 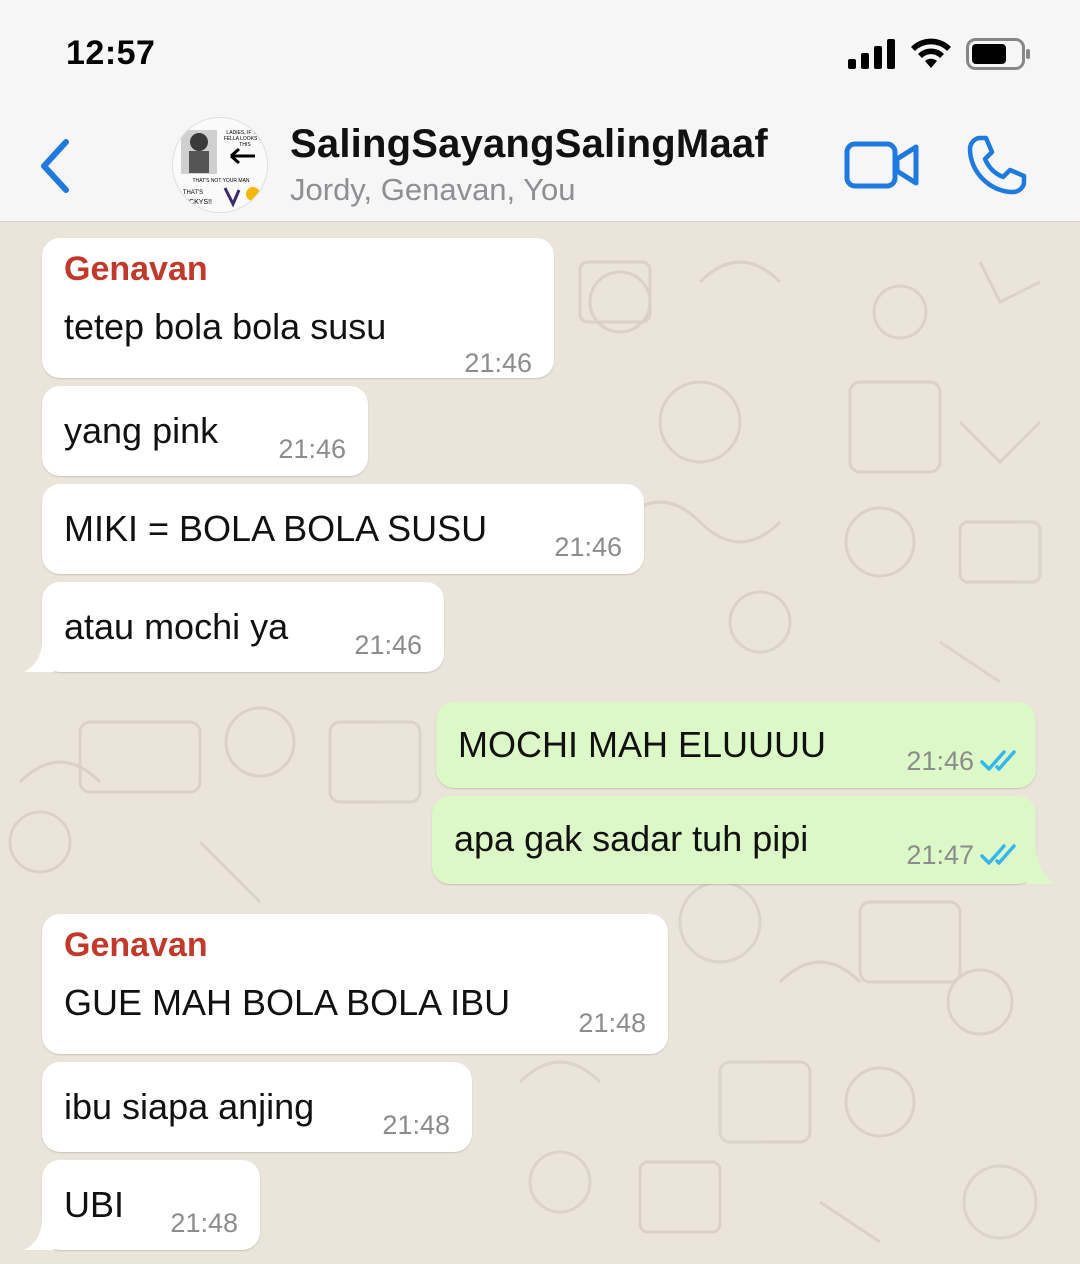 What do you see at coordinates (225, 326) in the screenshot?
I see `message-text: tetep bola bola susu` at bounding box center [225, 326].